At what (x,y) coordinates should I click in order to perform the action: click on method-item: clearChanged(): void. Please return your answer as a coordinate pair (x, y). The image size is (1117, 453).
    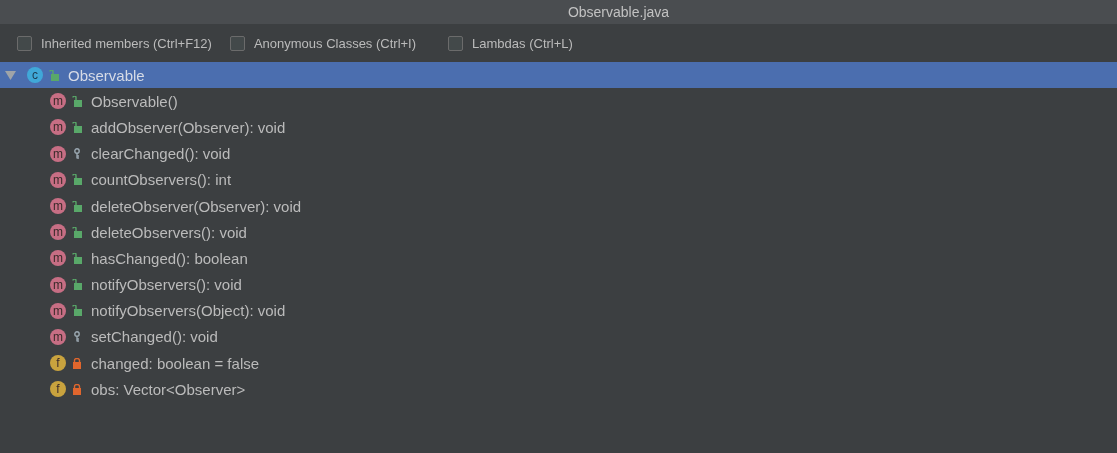
    Looking at the image, I should click on (161, 154).